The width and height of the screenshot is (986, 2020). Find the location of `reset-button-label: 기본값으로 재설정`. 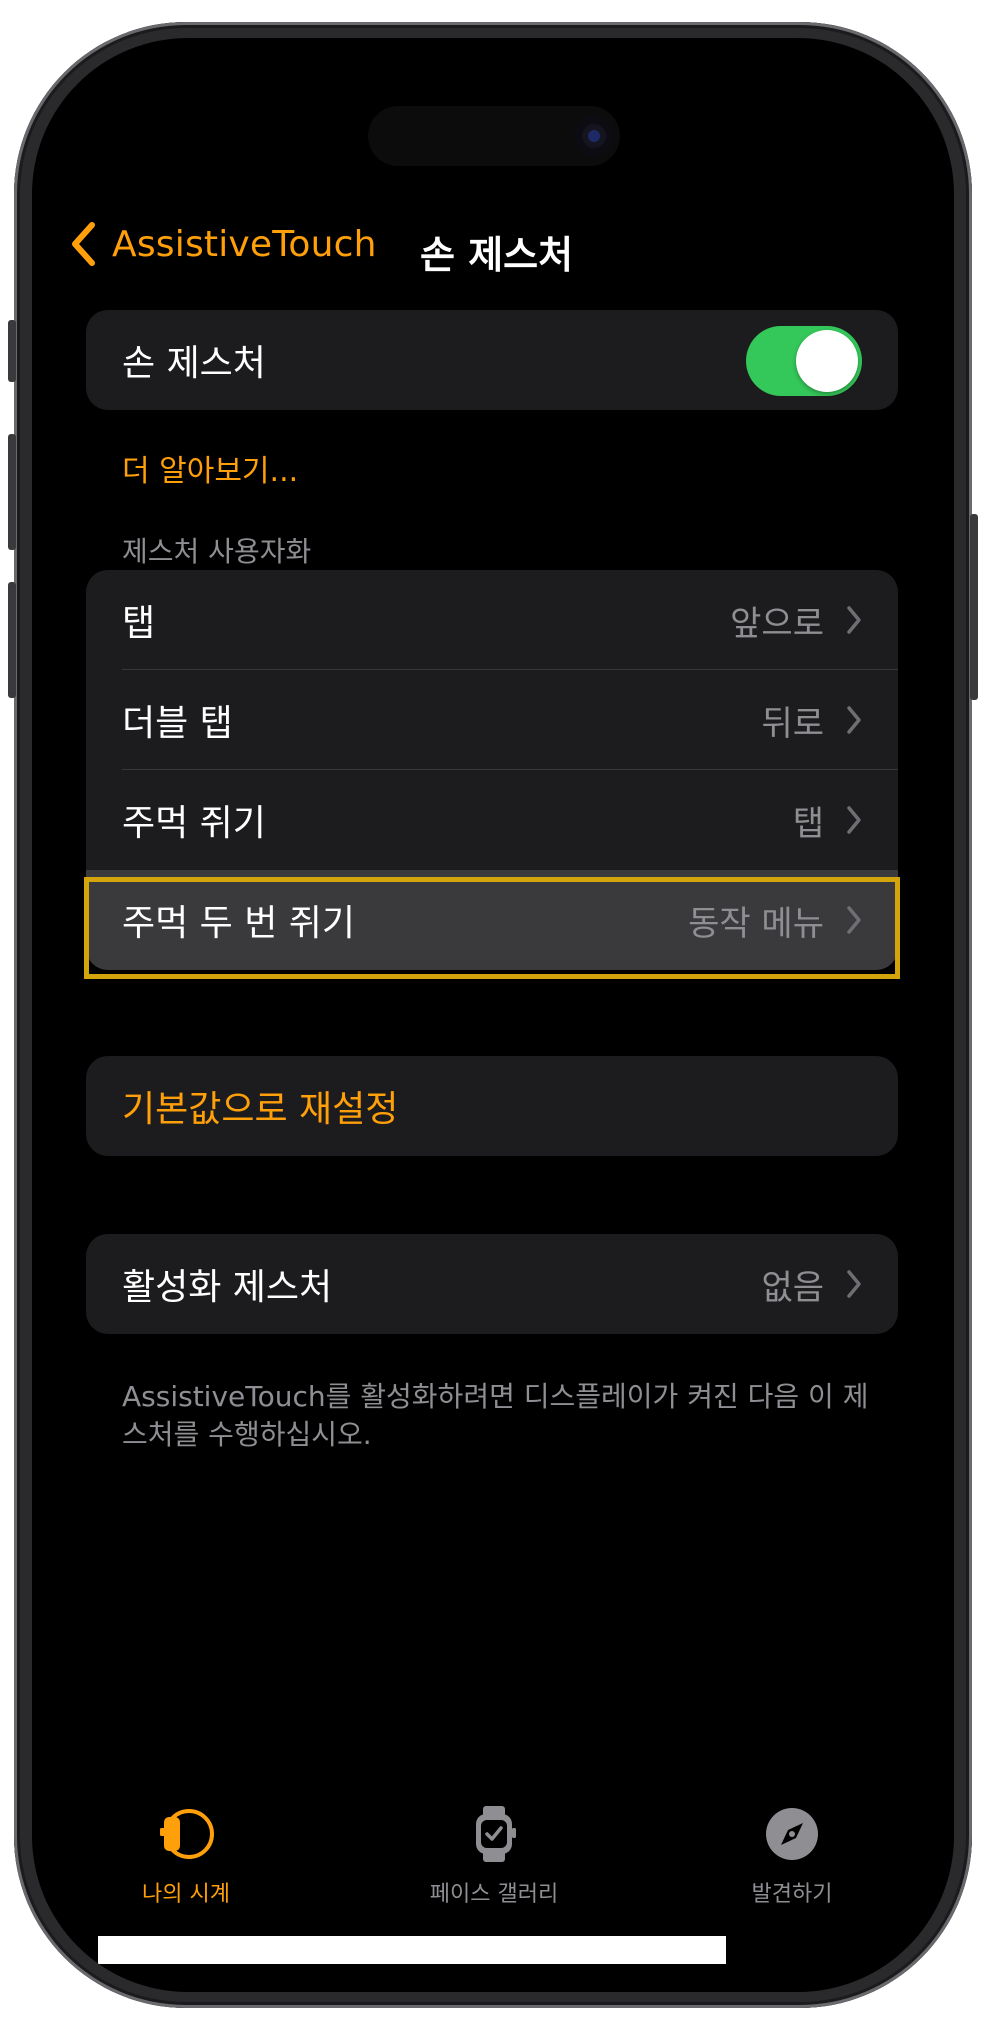

reset-button-label: 기본값으로 재설정 is located at coordinates (260, 1109).